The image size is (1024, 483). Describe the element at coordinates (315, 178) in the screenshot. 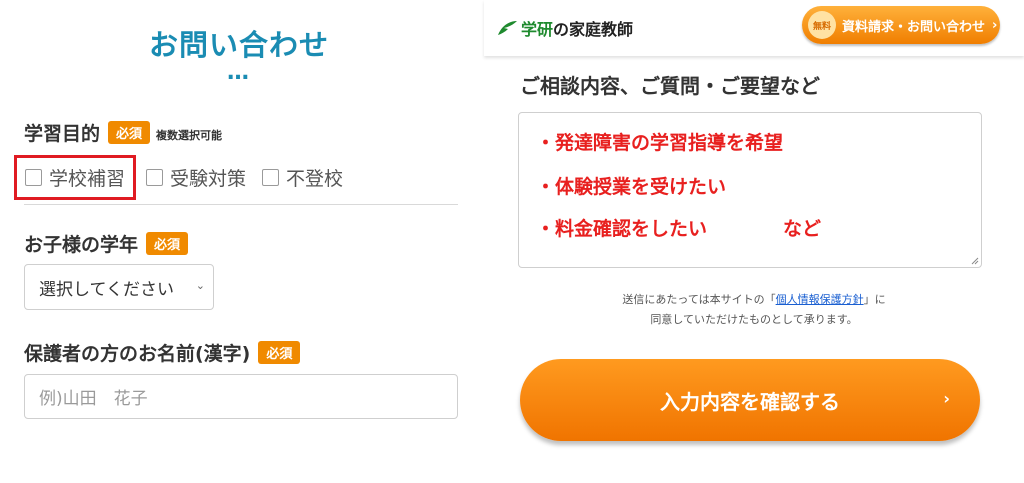

I see `checkbox-label: 不登校` at that location.